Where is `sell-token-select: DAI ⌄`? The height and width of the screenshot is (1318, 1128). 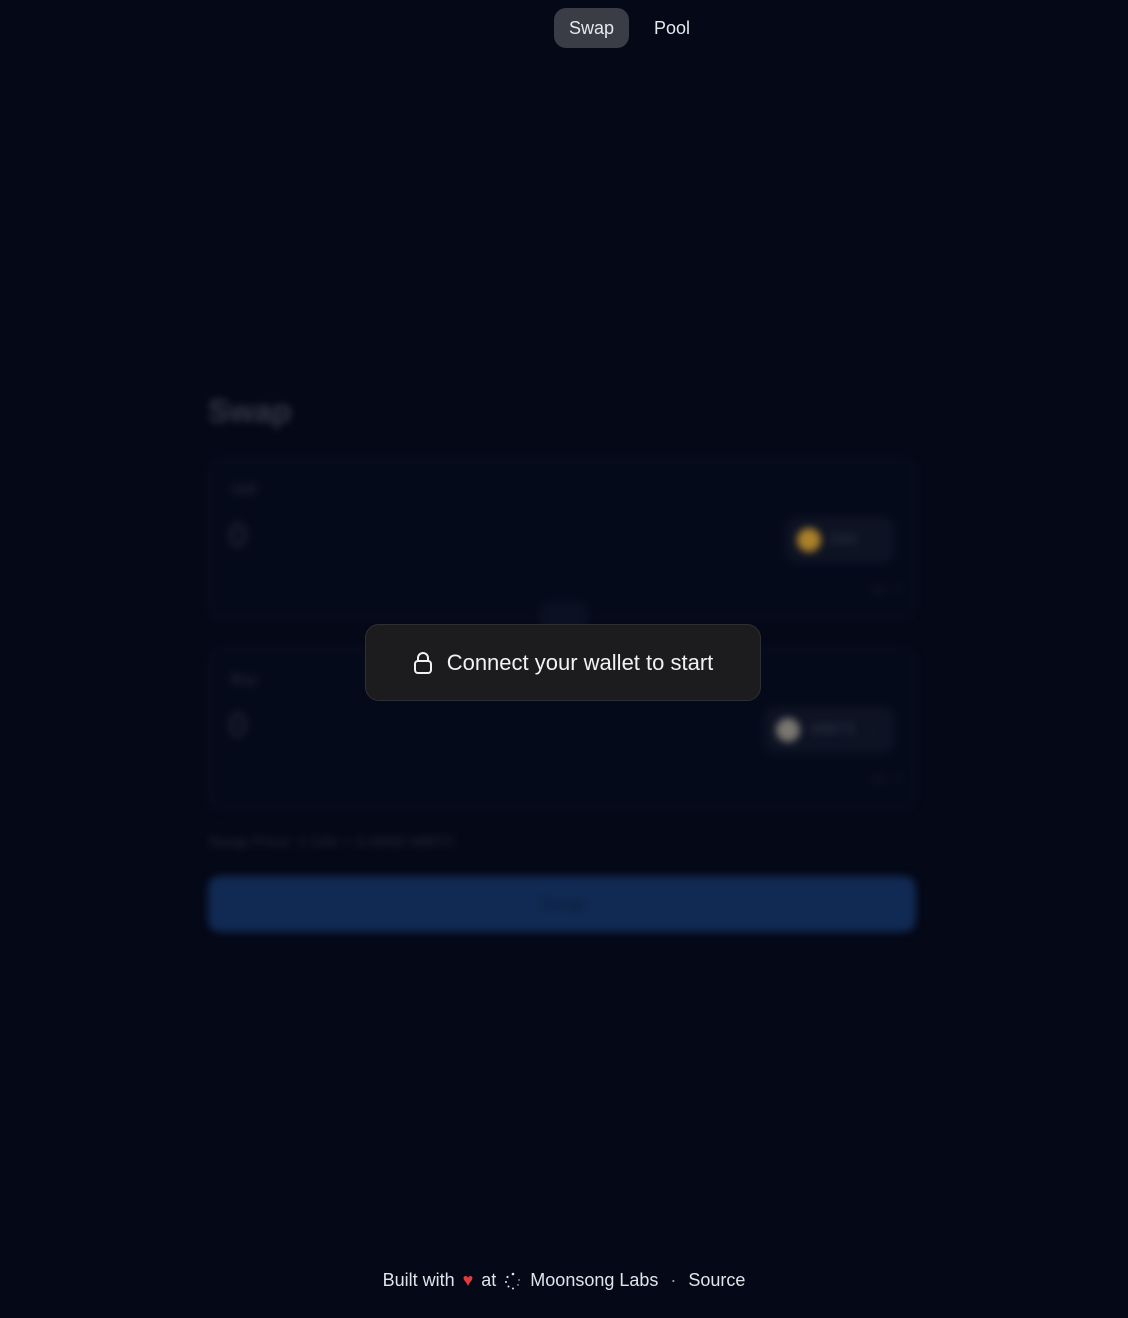
sell-token-select: DAI ⌄ is located at coordinates (839, 540).